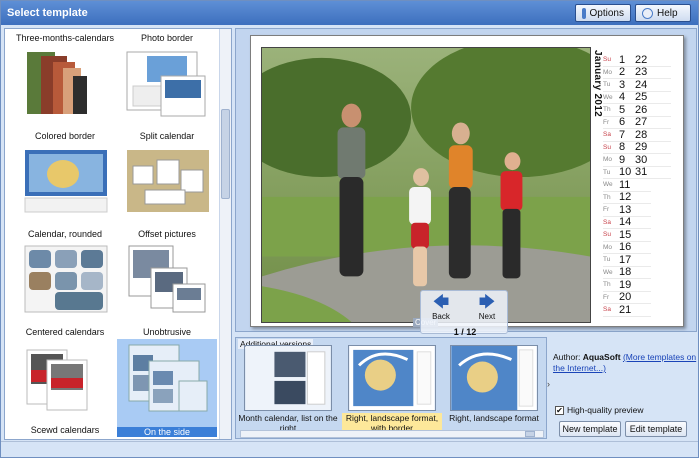 The height and width of the screenshot is (458, 699). I want to click on day-number: 31, so click(641, 172).